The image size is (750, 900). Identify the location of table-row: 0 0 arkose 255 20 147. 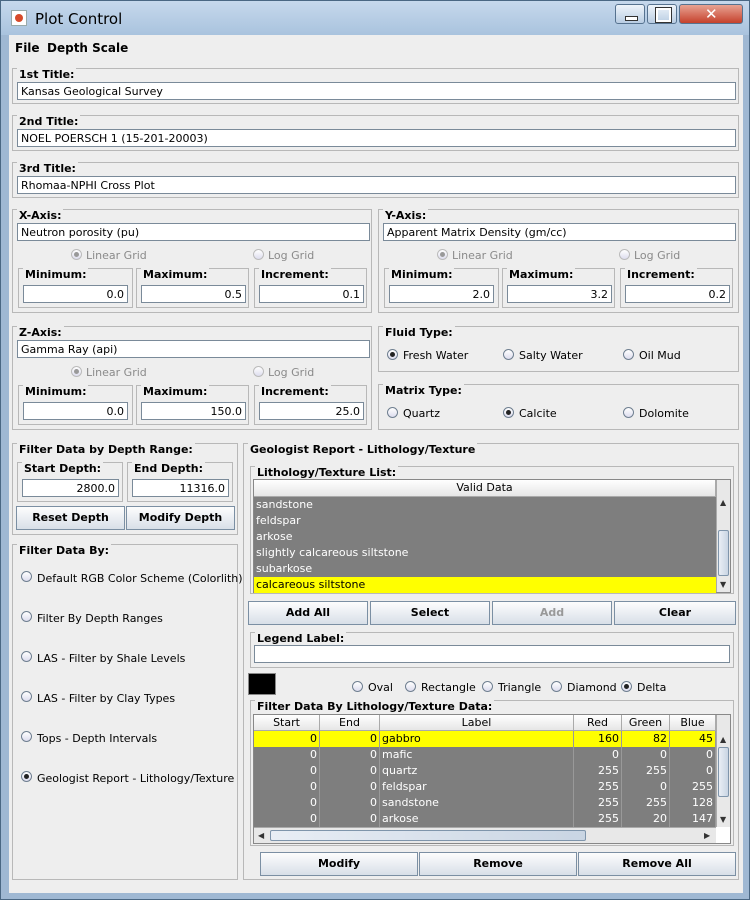
(485, 819).